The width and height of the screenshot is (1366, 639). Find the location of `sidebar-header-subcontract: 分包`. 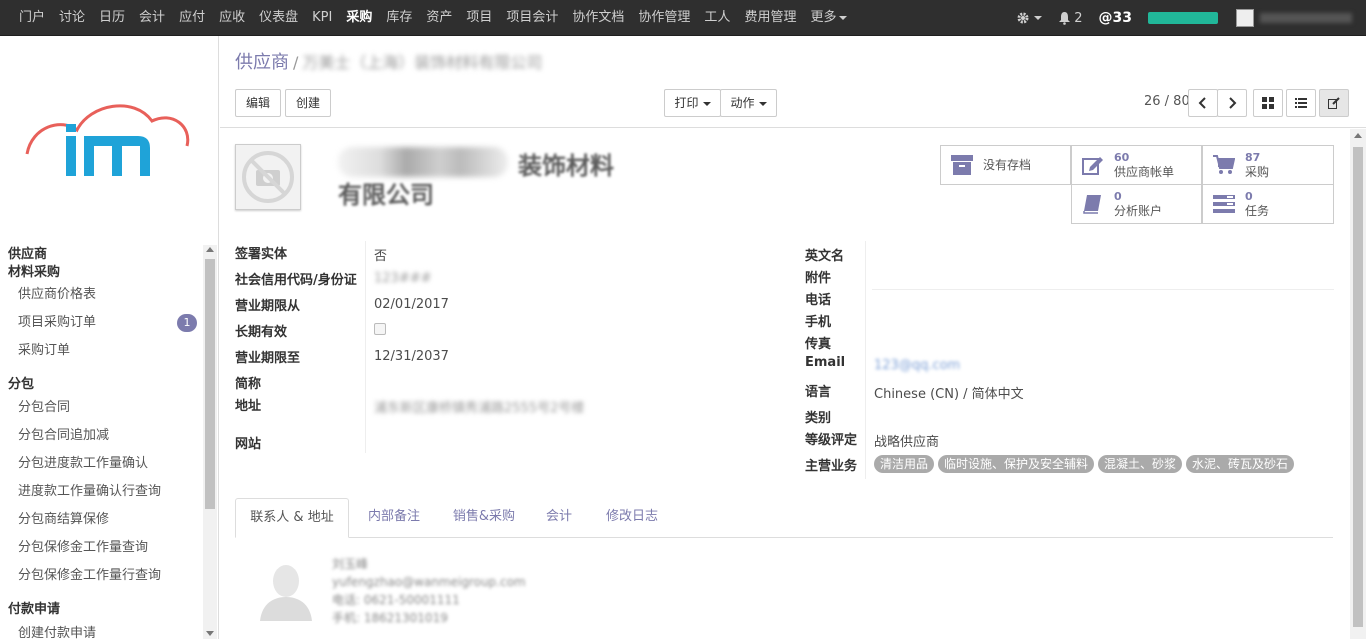

sidebar-header-subcontract: 分包 is located at coordinates (17, 382).